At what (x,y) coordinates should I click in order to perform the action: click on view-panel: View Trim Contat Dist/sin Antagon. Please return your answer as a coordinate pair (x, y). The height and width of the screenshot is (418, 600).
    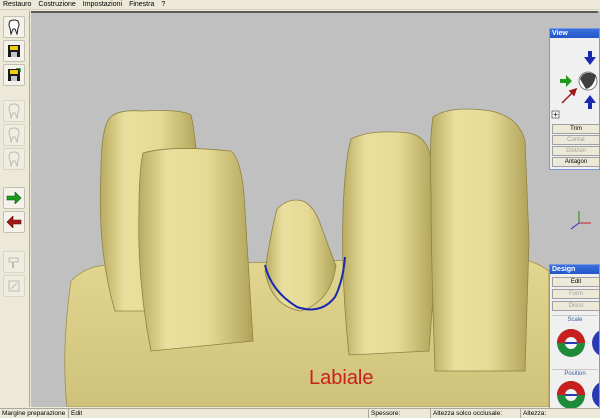
    Looking at the image, I should click on (574, 99).